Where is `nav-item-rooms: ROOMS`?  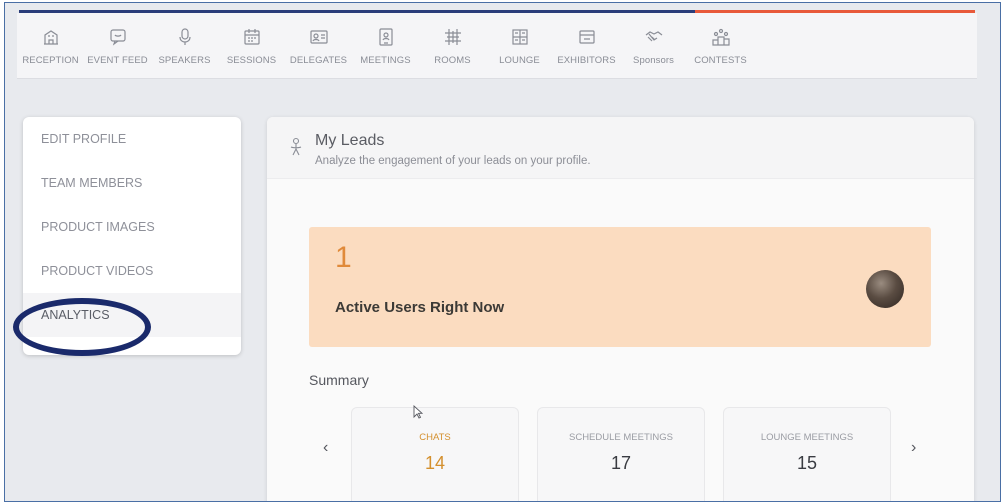
nav-item-rooms: ROOMS is located at coordinates (452, 46).